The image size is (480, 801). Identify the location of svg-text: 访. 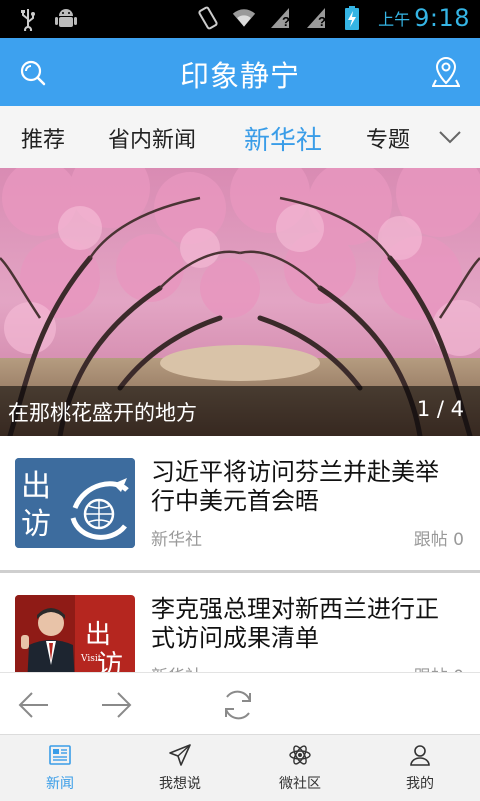
(36, 524).